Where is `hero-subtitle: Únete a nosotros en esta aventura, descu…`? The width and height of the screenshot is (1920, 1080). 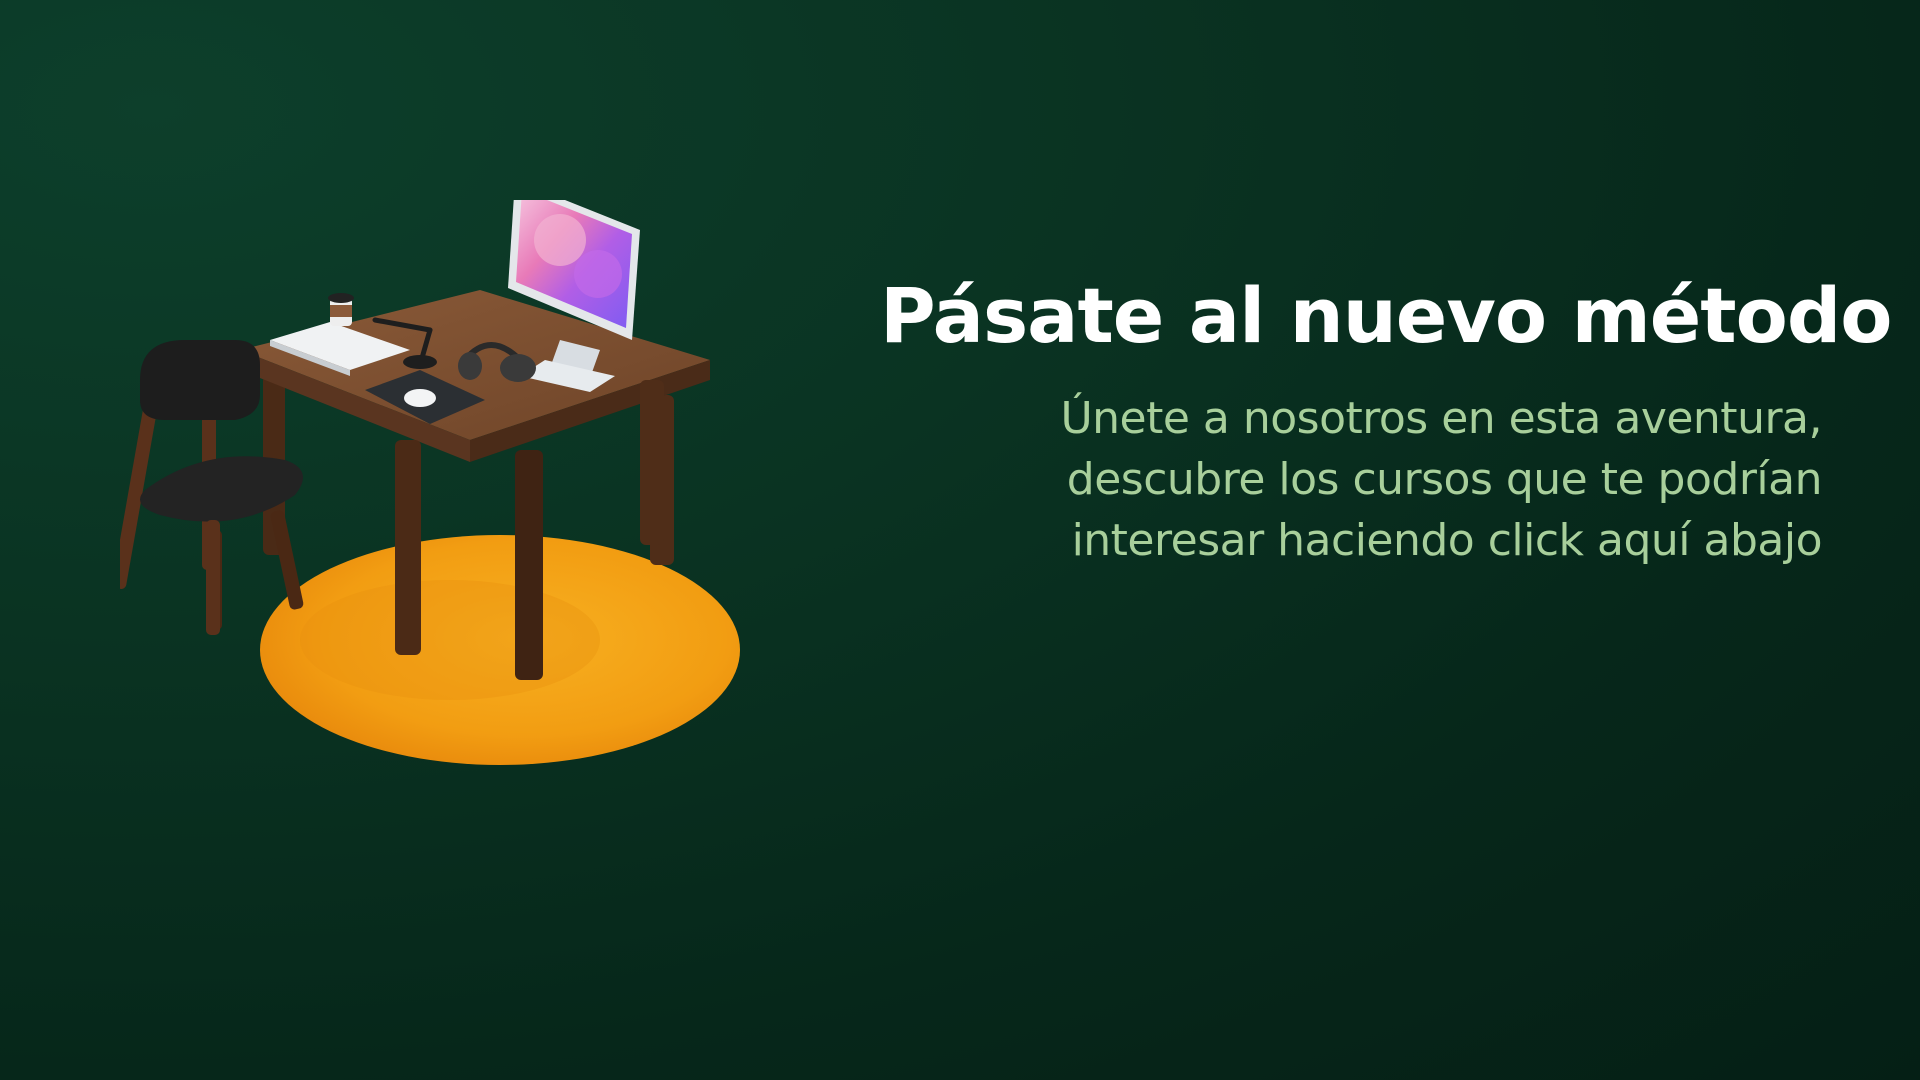
hero-subtitle: Únete a nosotros en esta aventura, descu… is located at coordinates (1380, 479).